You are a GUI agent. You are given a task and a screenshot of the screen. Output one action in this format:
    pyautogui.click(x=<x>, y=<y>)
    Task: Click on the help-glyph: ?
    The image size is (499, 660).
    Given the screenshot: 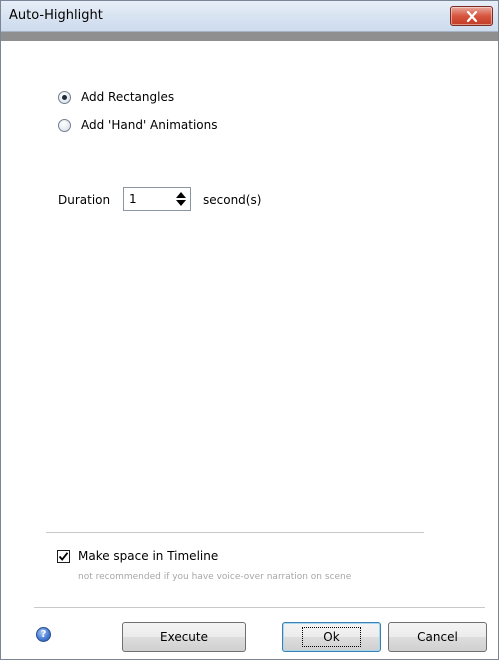 What is the action you would take?
    pyautogui.click(x=43, y=634)
    